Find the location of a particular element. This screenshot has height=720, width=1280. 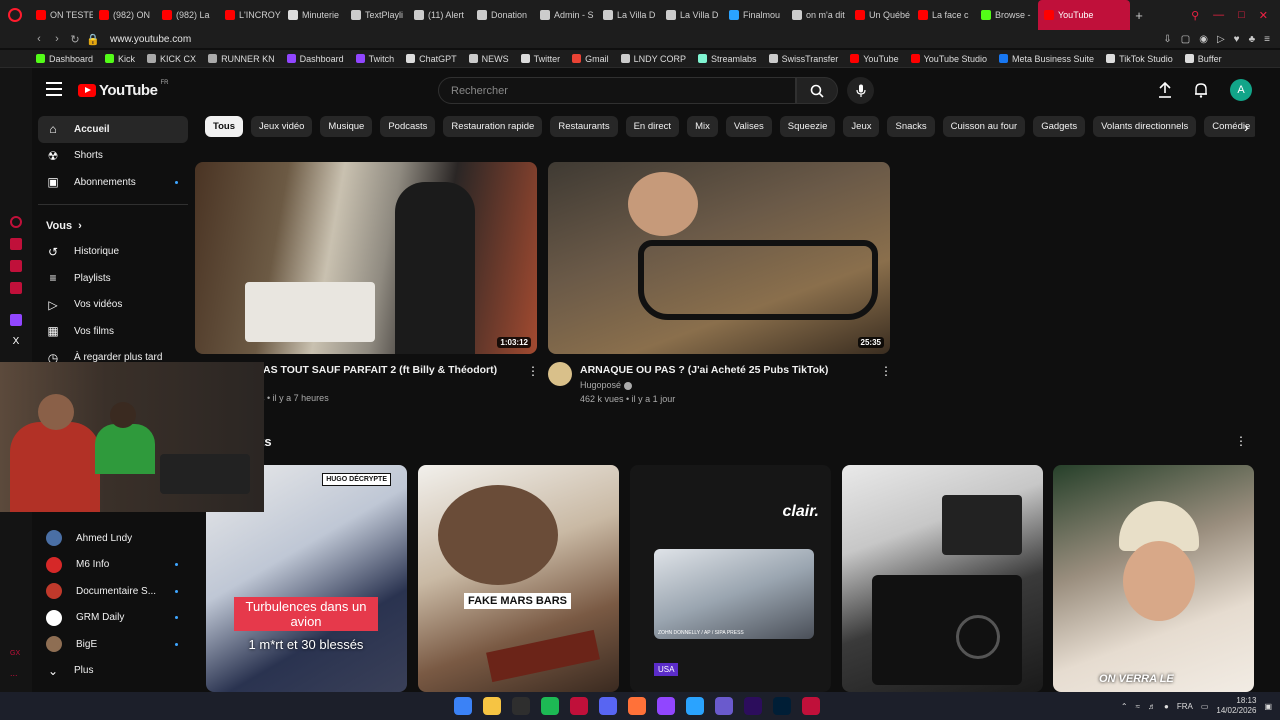

bookmark-item: Twitch is located at coordinates (374, 59).